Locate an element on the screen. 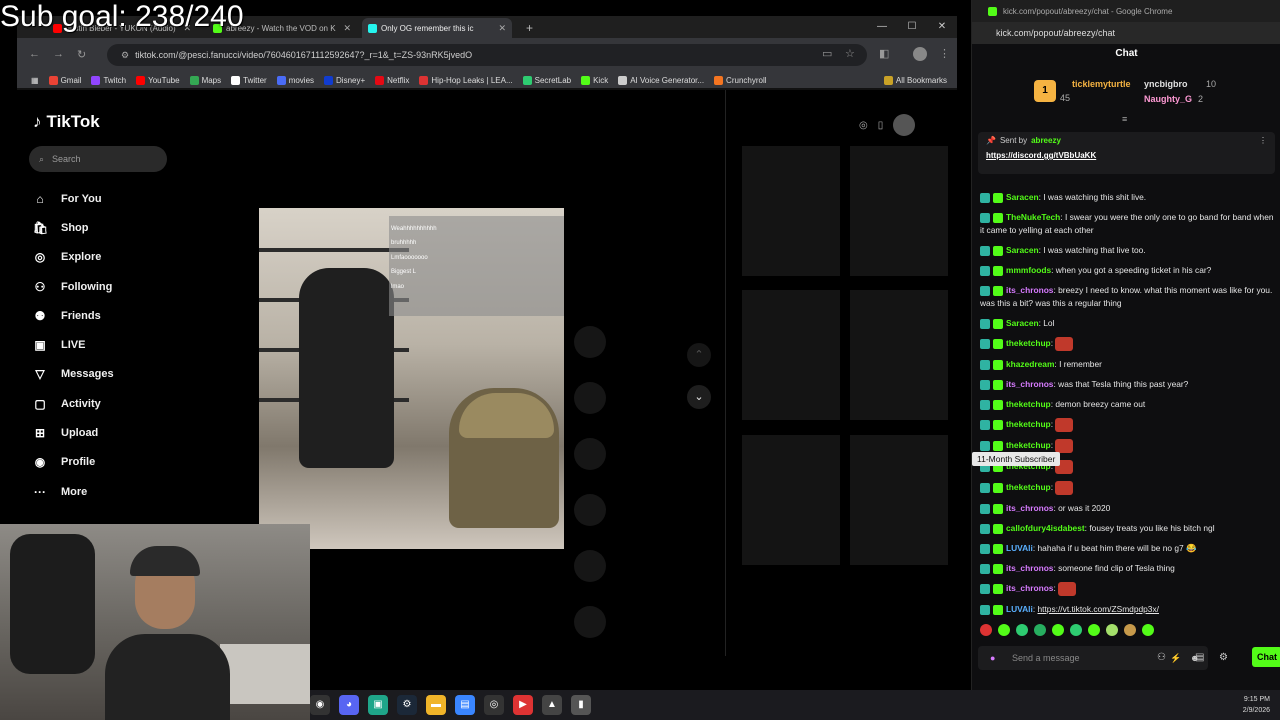 Image resolution: width=1280 pixels, height=720 pixels. app-icon: ▮ is located at coordinates (581, 705).